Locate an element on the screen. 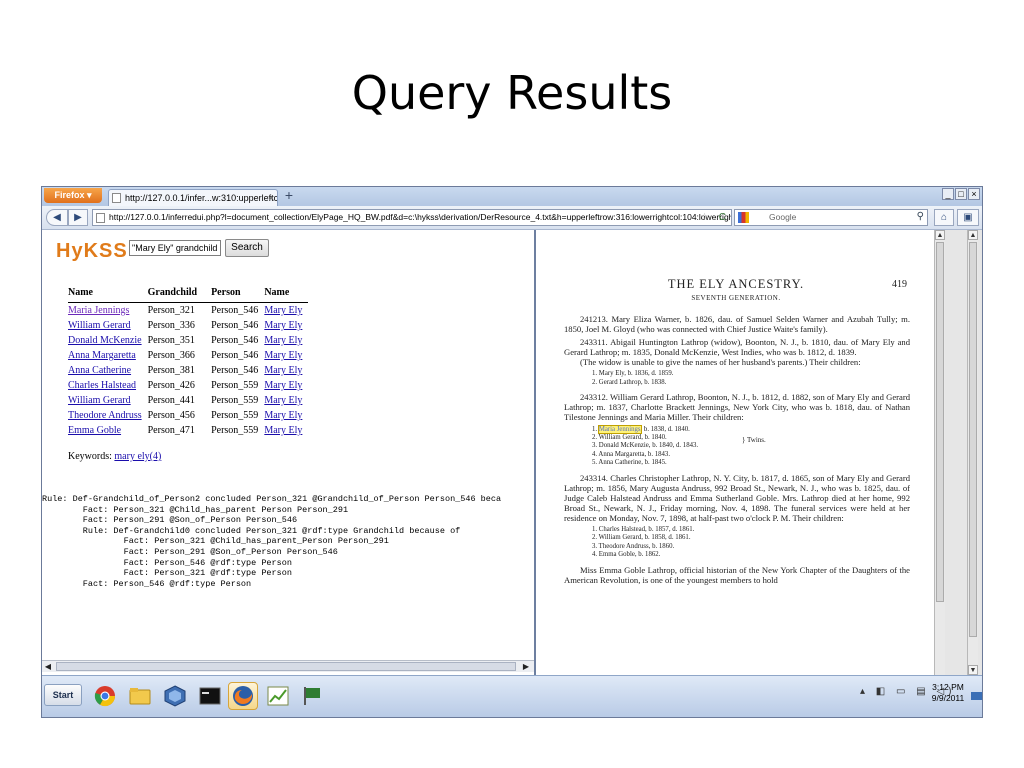 Image resolution: width=1024 pixels, height=768 pixels. google-icon is located at coordinates (743, 217).